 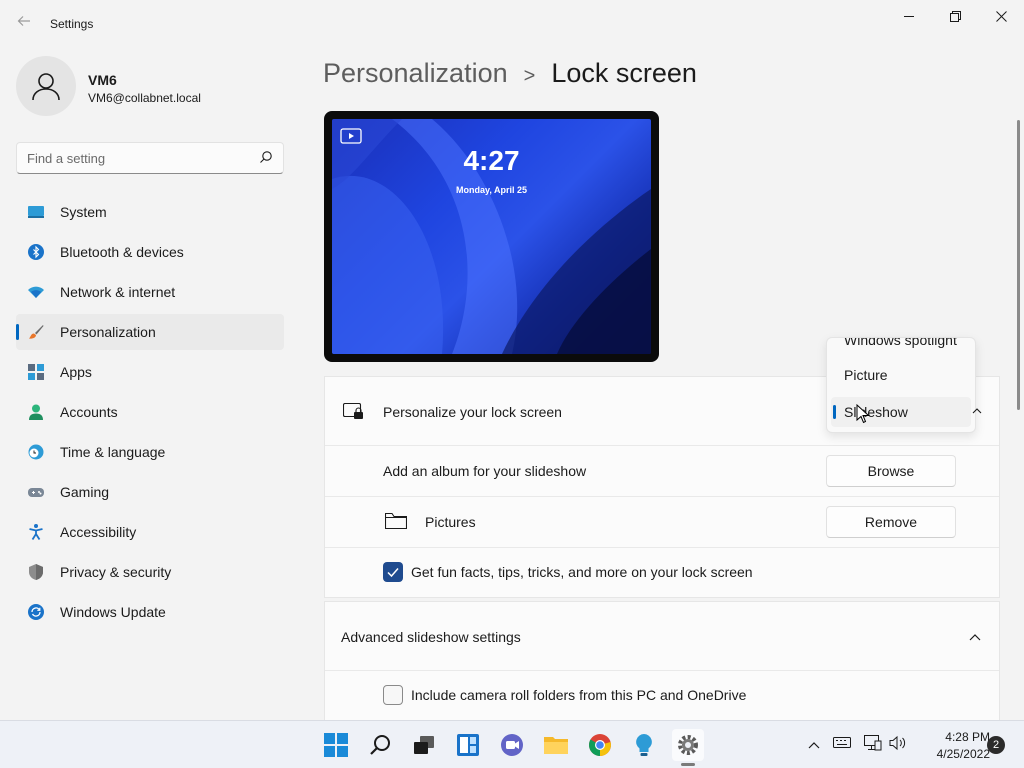 I want to click on show-hidden-icons-button, so click(x=814, y=745).